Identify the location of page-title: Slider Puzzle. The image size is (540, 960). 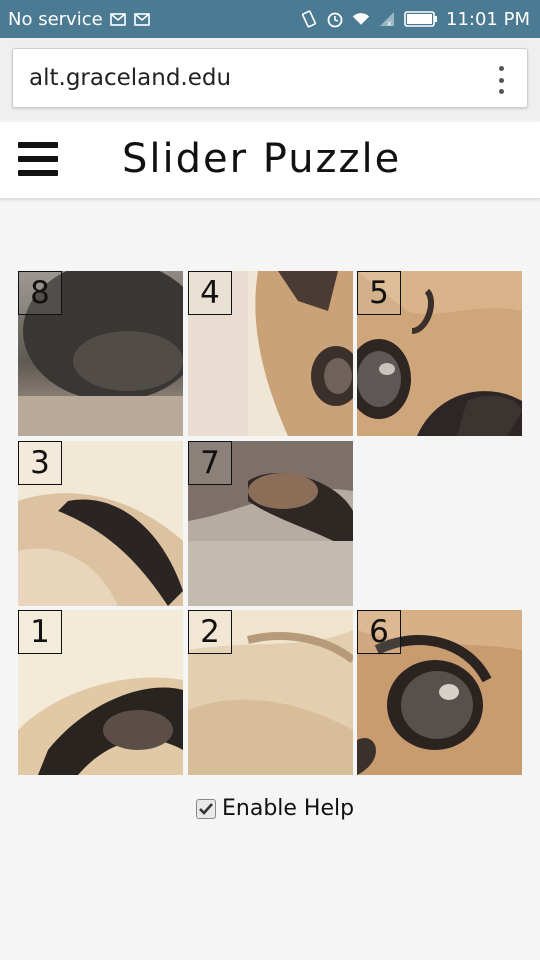
(262, 159).